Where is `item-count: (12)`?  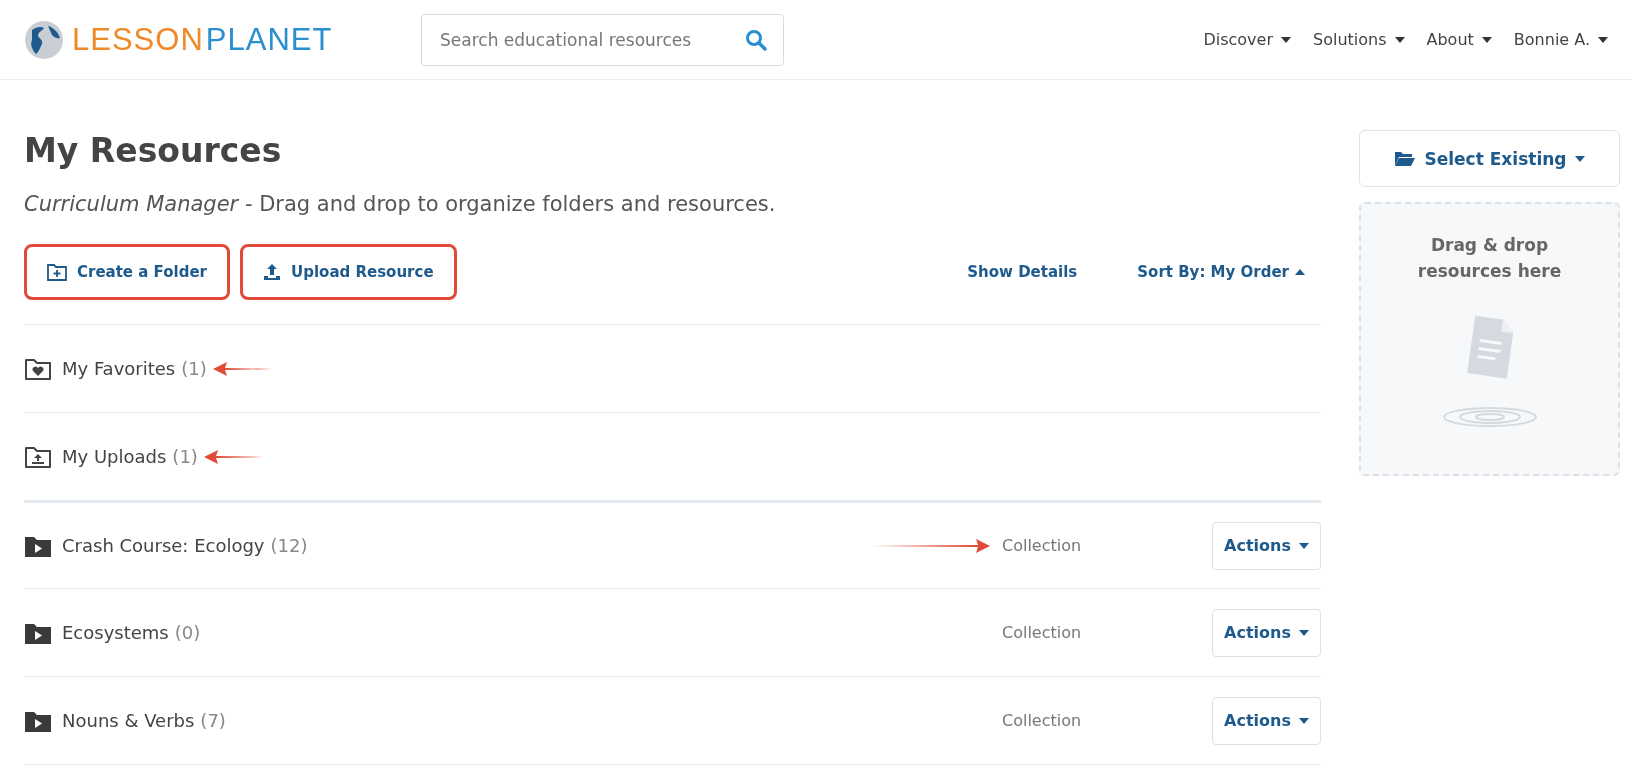
item-count: (12) is located at coordinates (289, 545).